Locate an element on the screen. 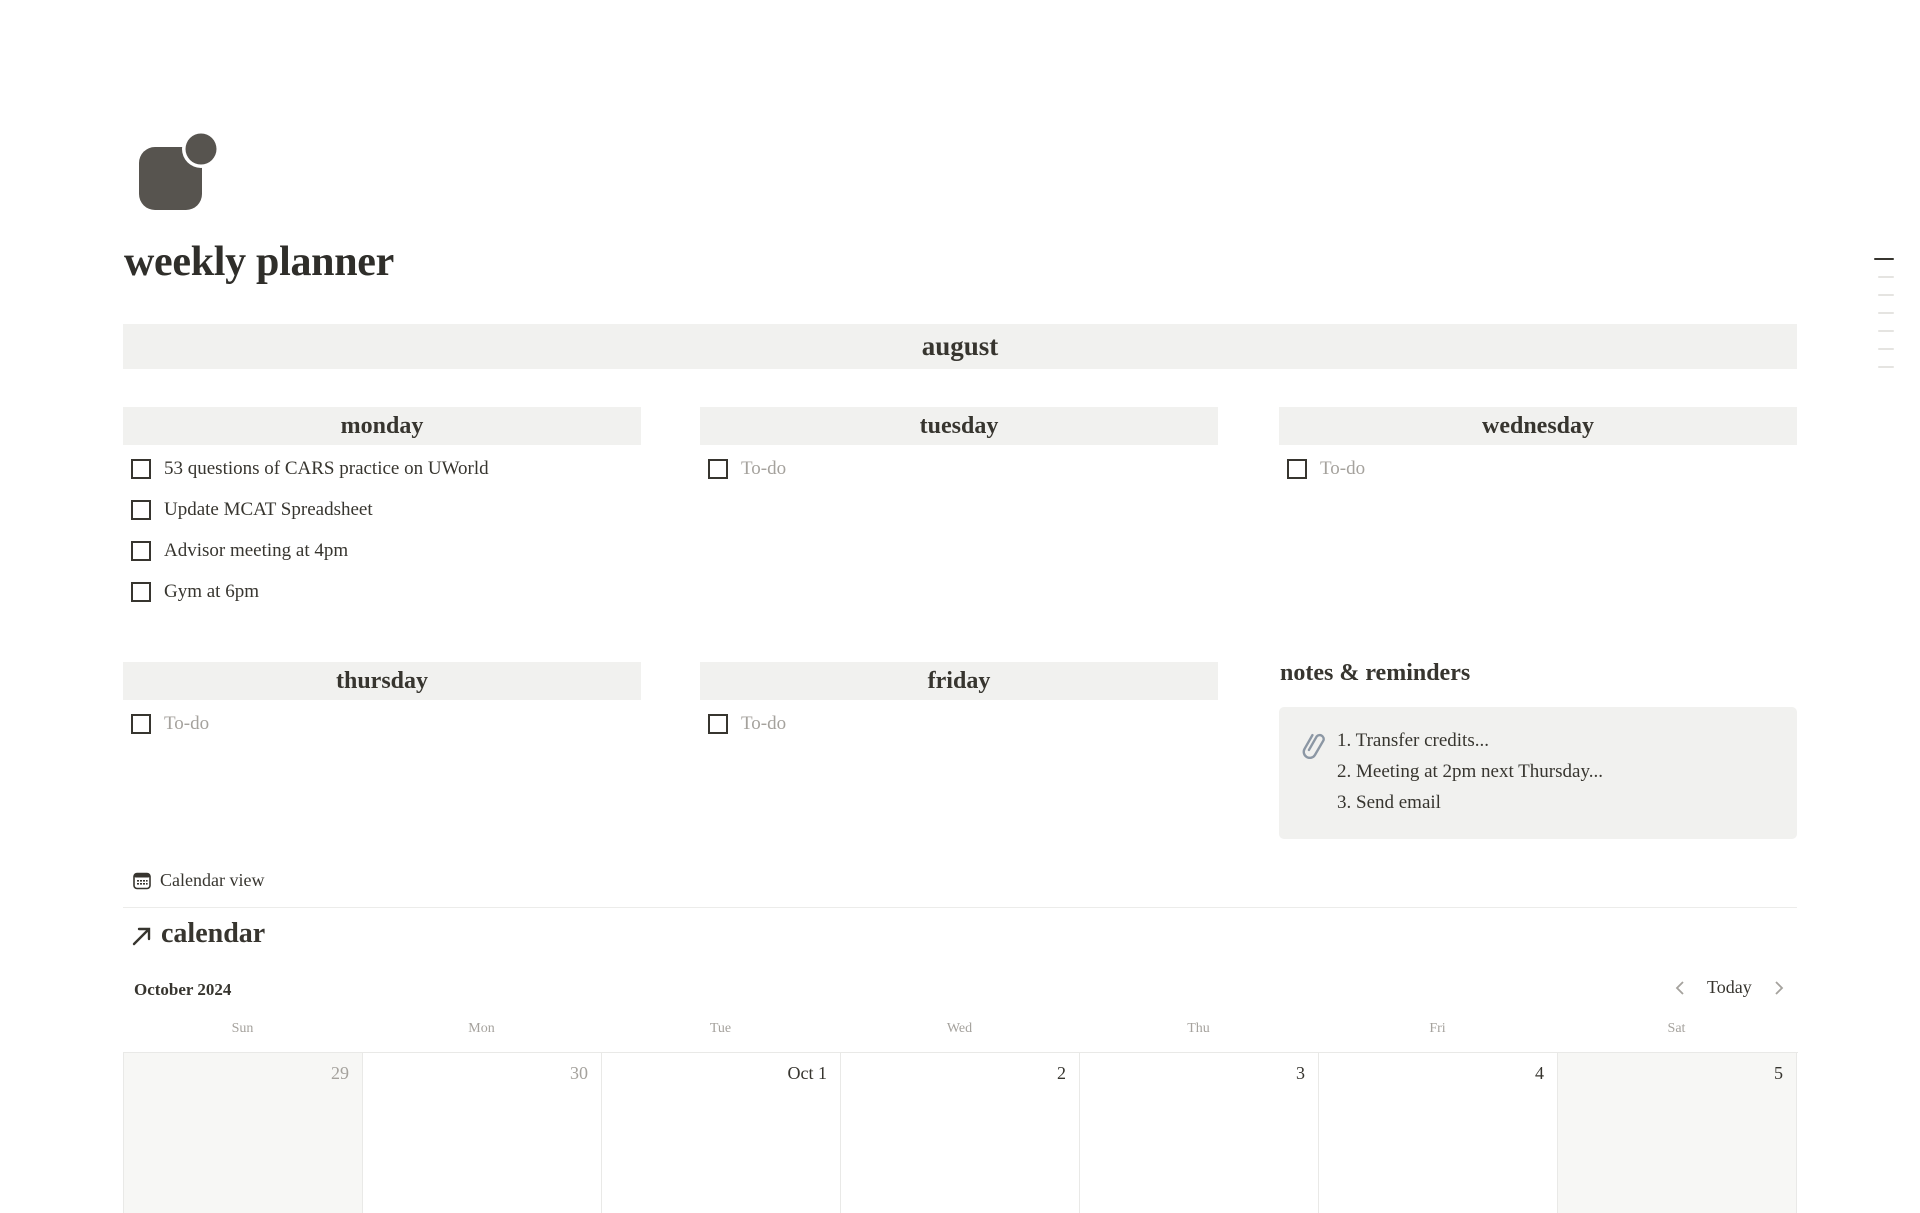  todo-text: Gym at 6pm is located at coordinates (211, 592).